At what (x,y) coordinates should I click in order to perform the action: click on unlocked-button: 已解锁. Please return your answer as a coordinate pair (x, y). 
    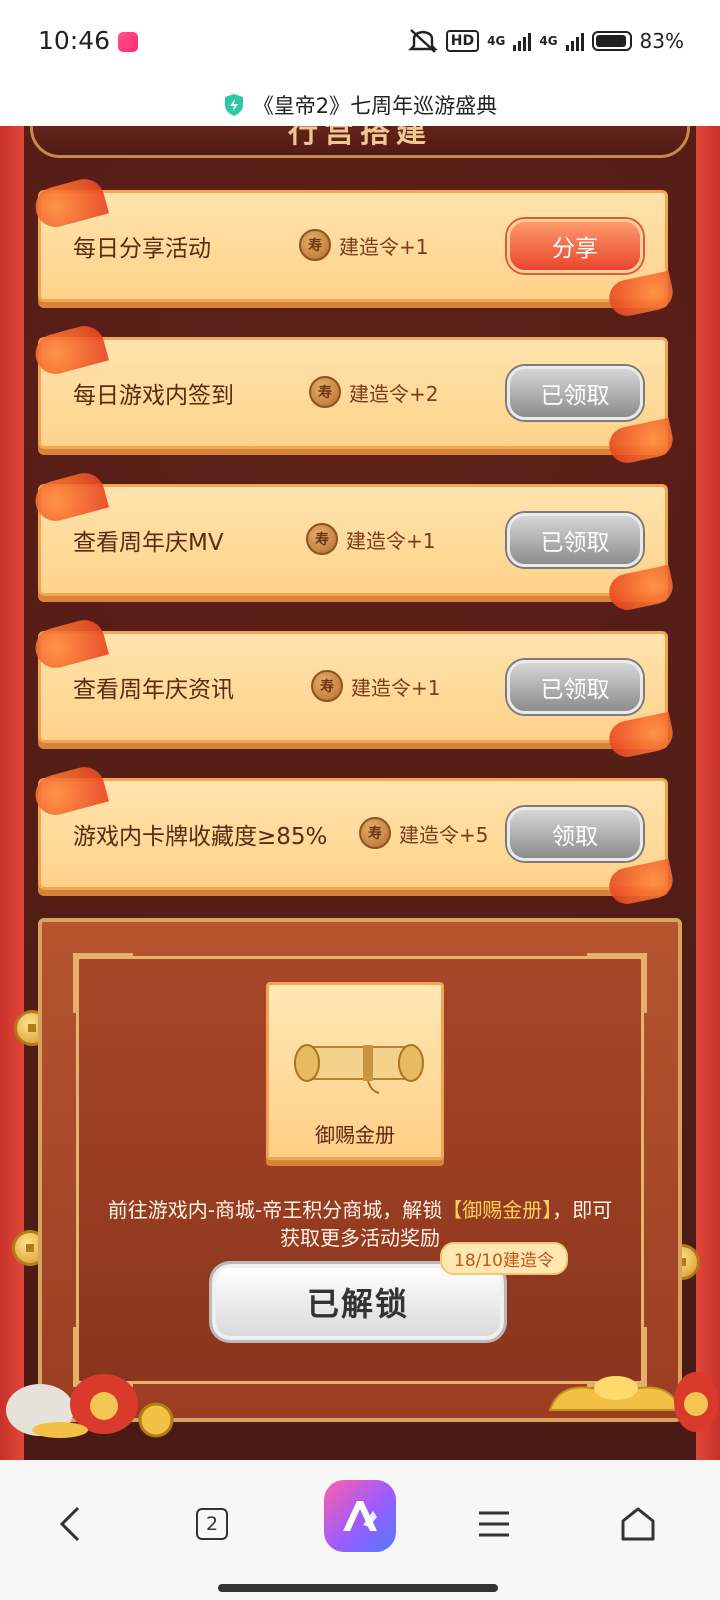
    Looking at the image, I should click on (358, 1302).